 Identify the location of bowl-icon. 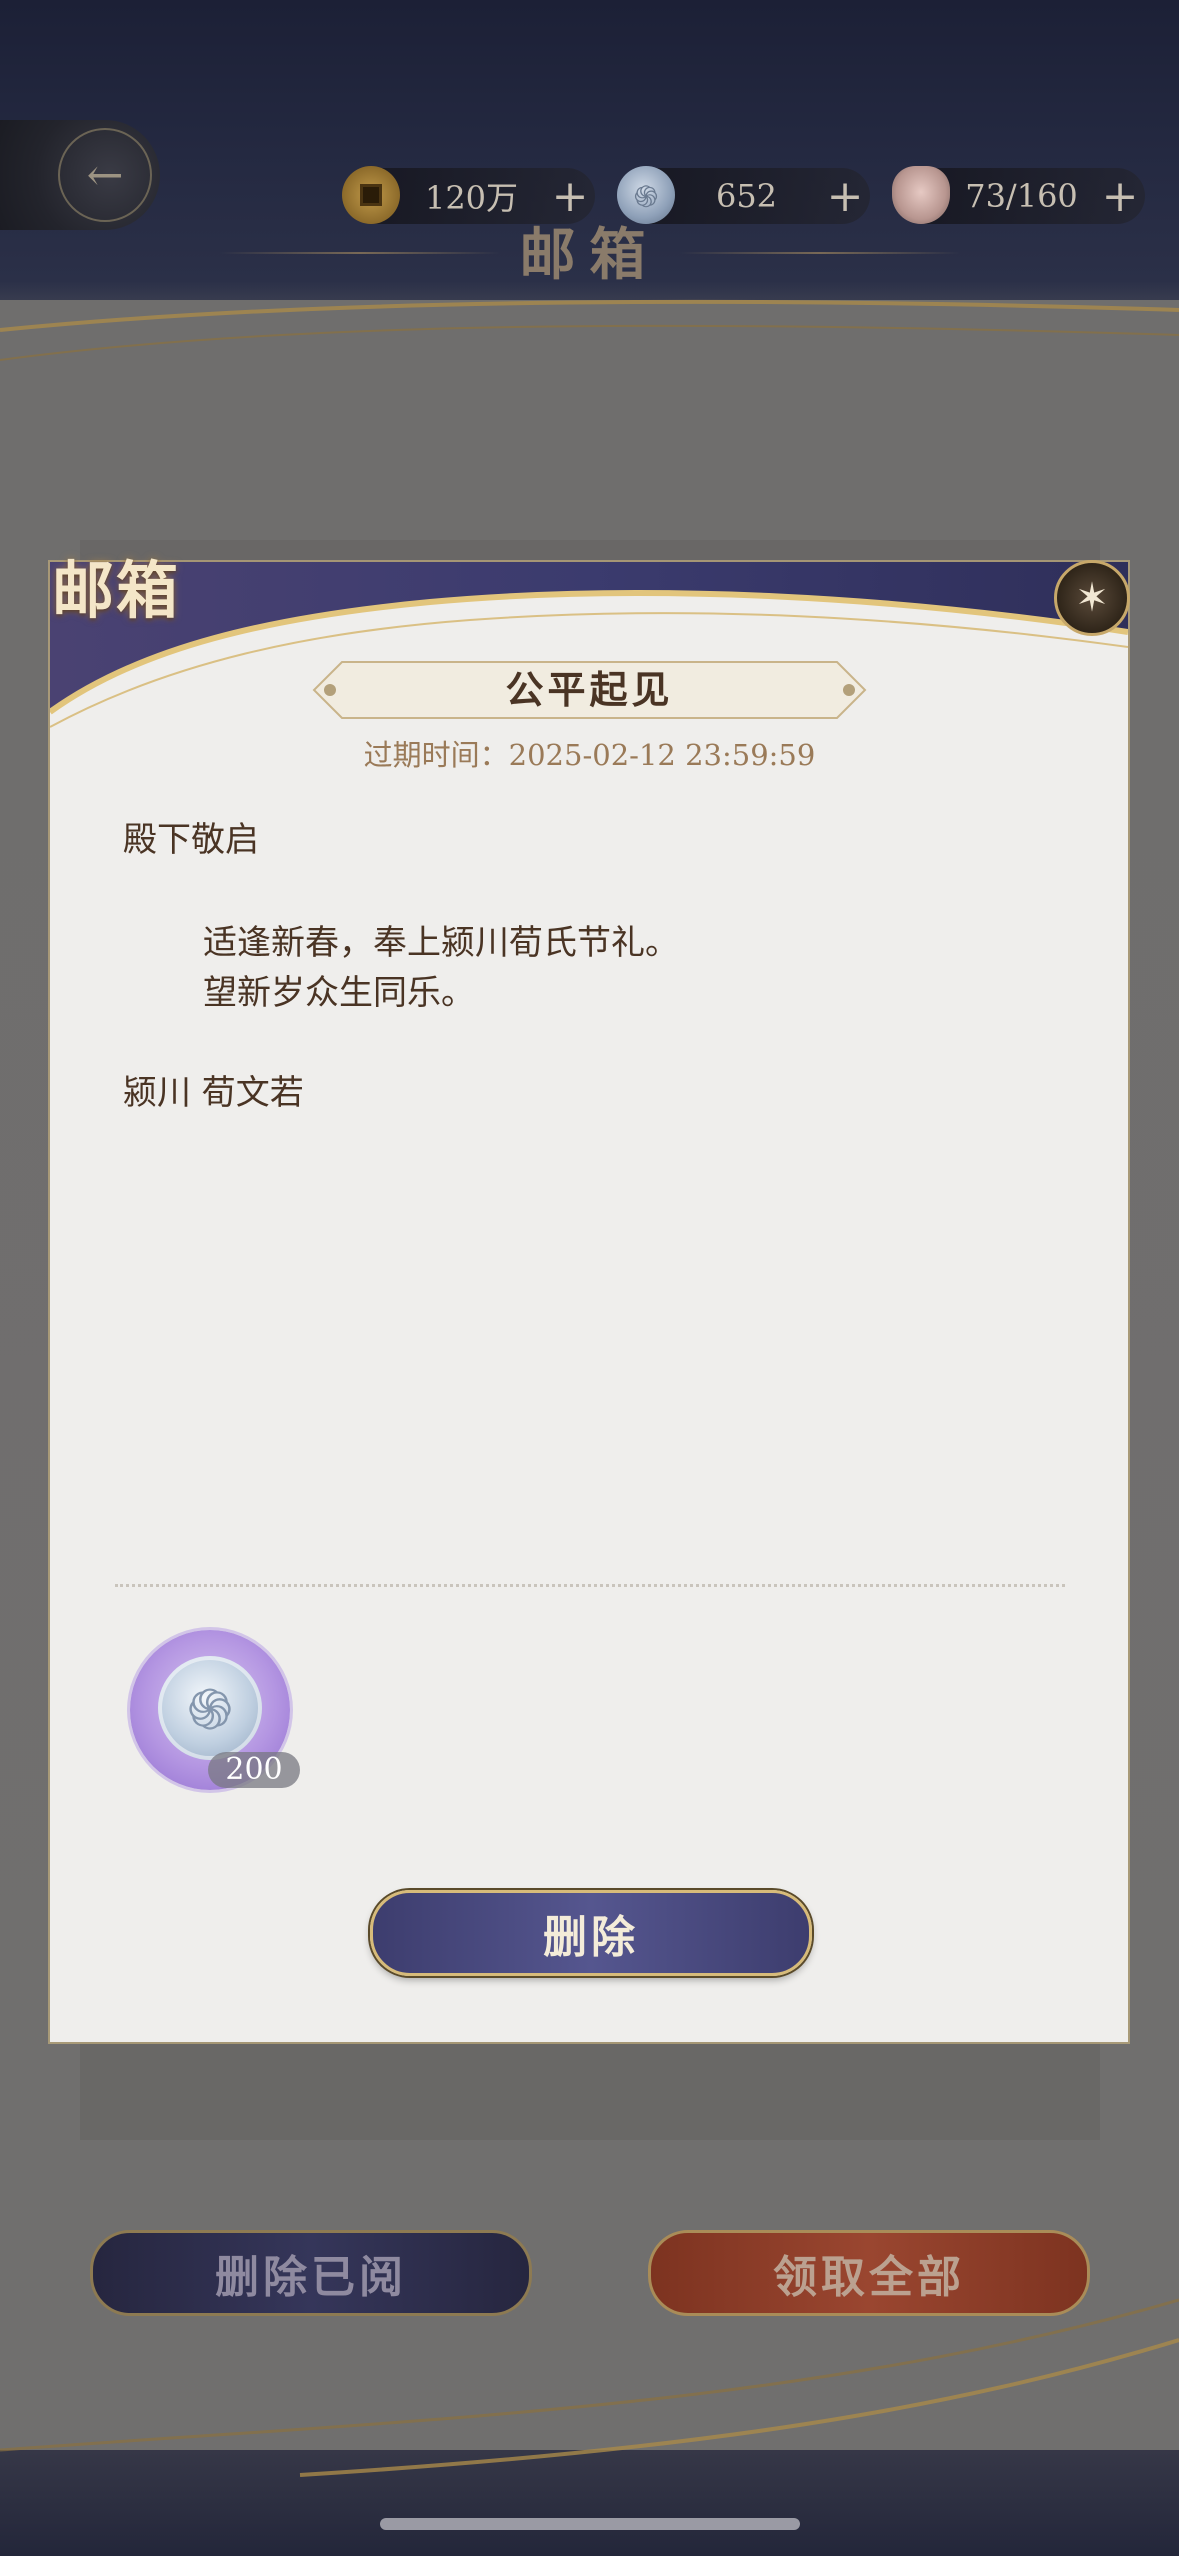
(921, 195).